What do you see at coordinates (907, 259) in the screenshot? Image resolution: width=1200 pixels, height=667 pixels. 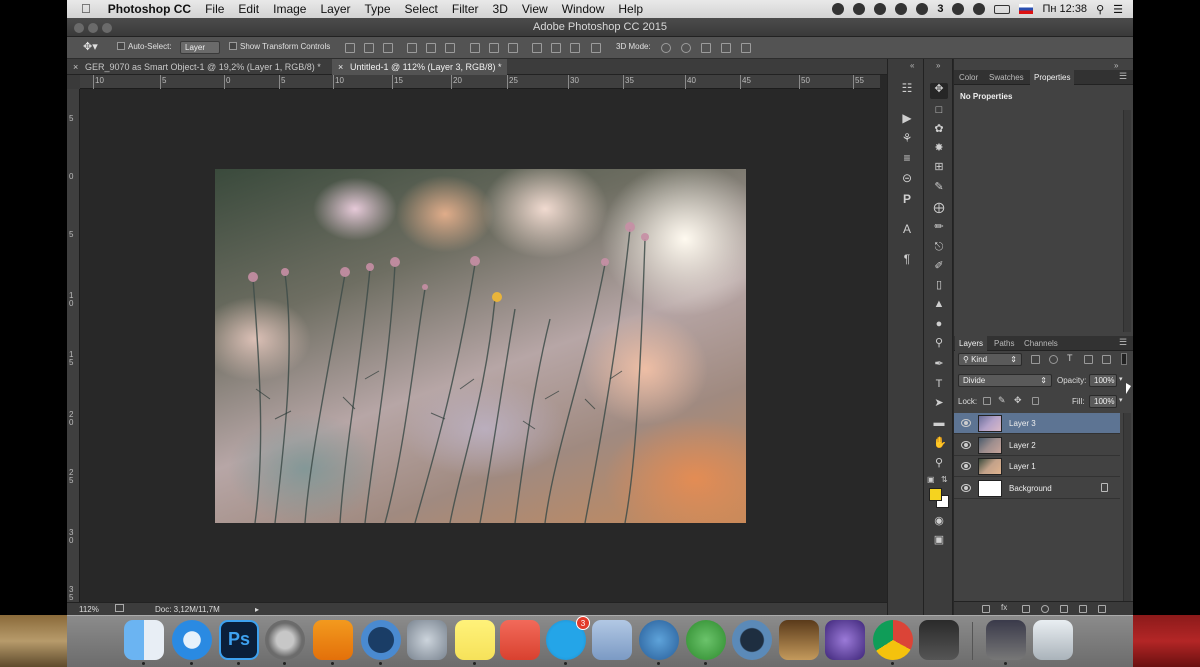 I see `paragraph-icon: ¶` at bounding box center [907, 259].